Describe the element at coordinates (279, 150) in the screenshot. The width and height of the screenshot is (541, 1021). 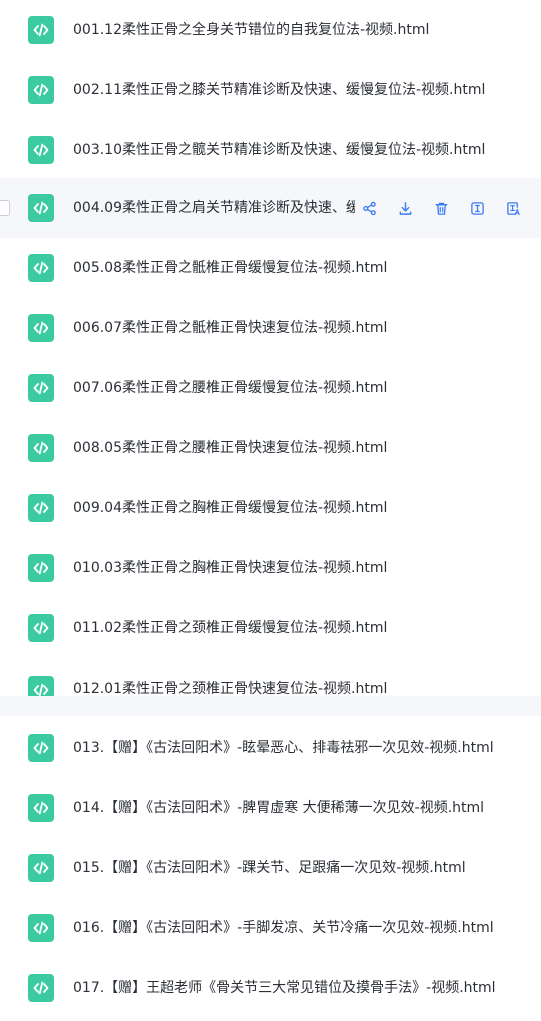
I see `file-name: 003.10柔性正骨之髋关节精准诊断及快速、缓慢复位法-视频.html` at that location.